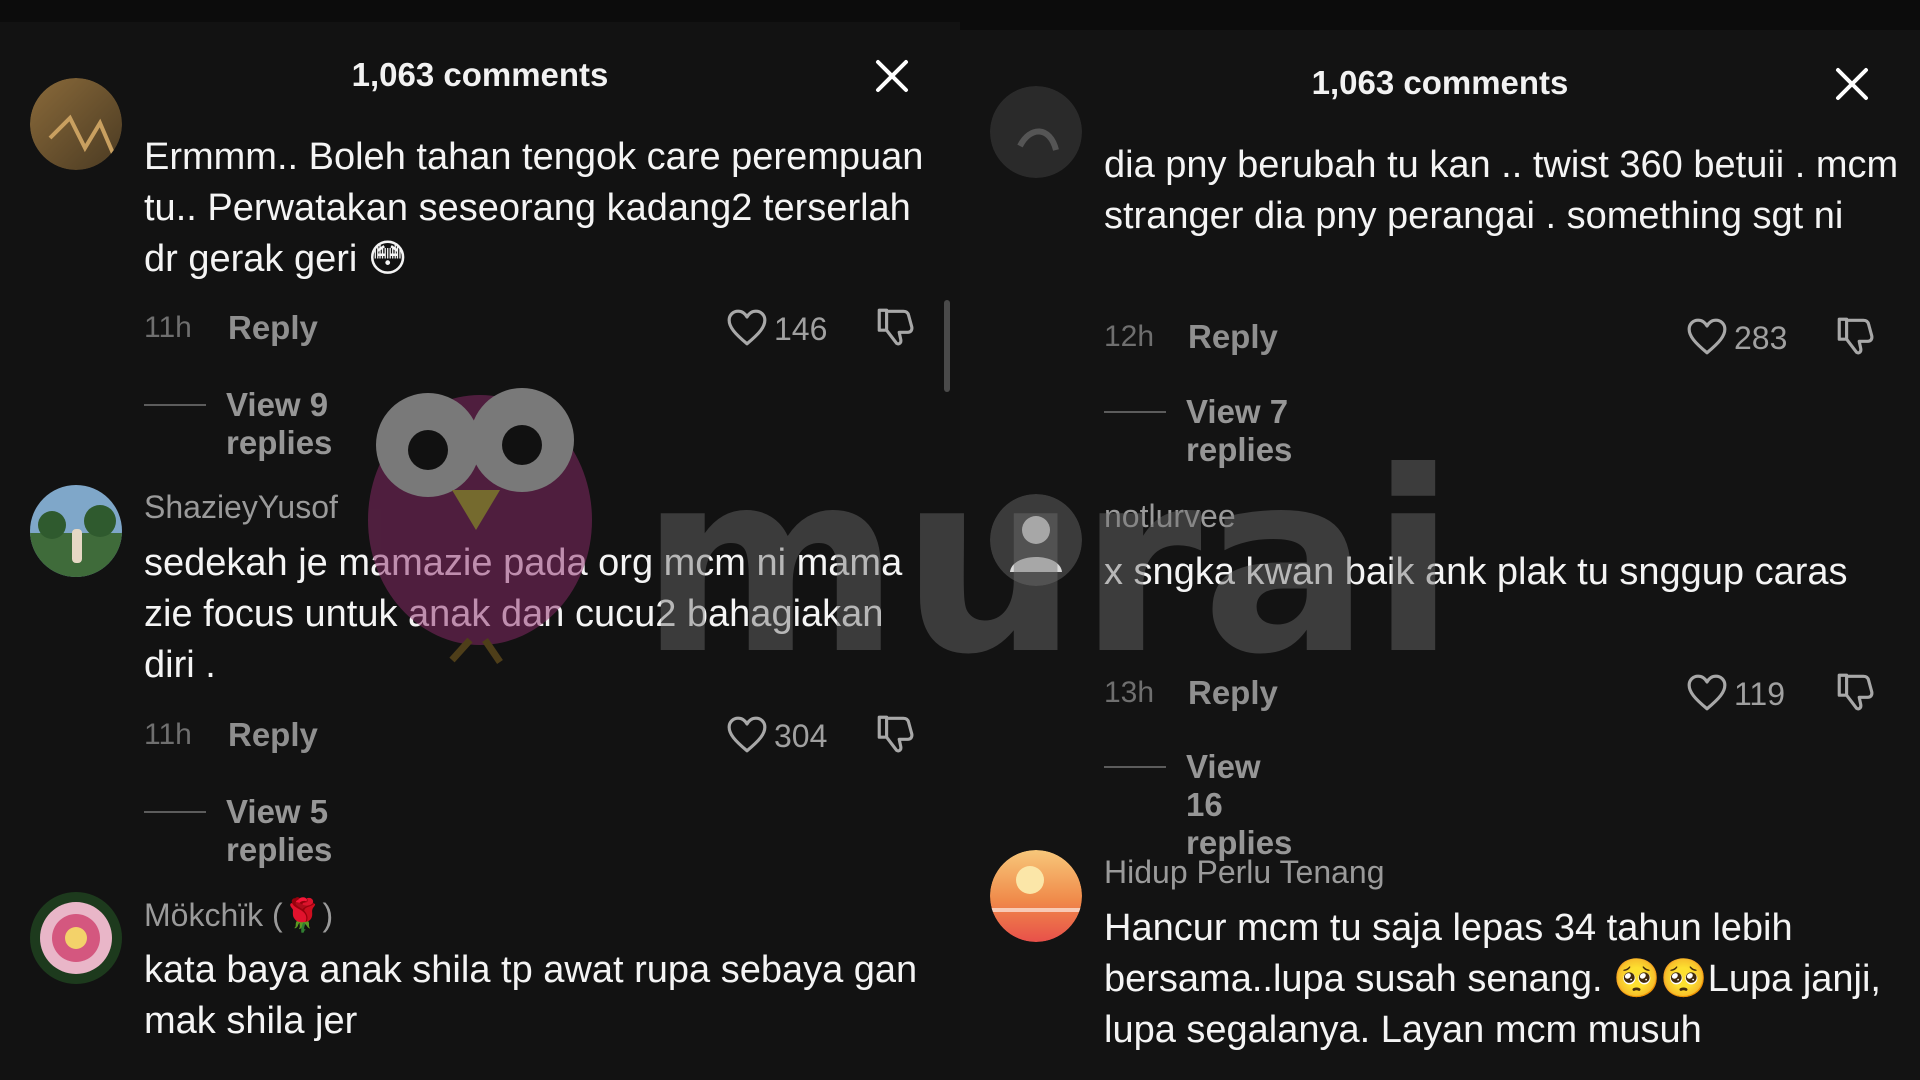  Describe the element at coordinates (1761, 338) in the screenshot. I see `like-count: 283` at that location.